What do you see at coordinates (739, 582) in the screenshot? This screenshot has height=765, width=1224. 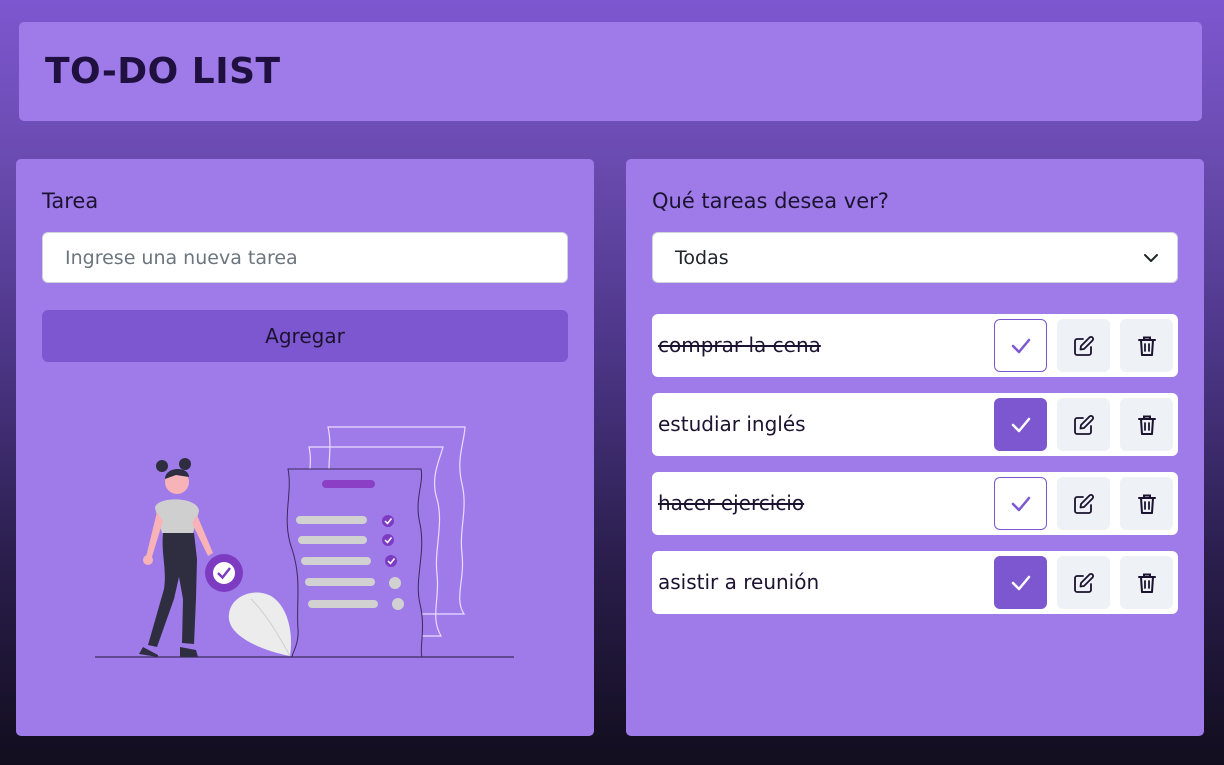 I see `task-text: asistir a reunión` at bounding box center [739, 582].